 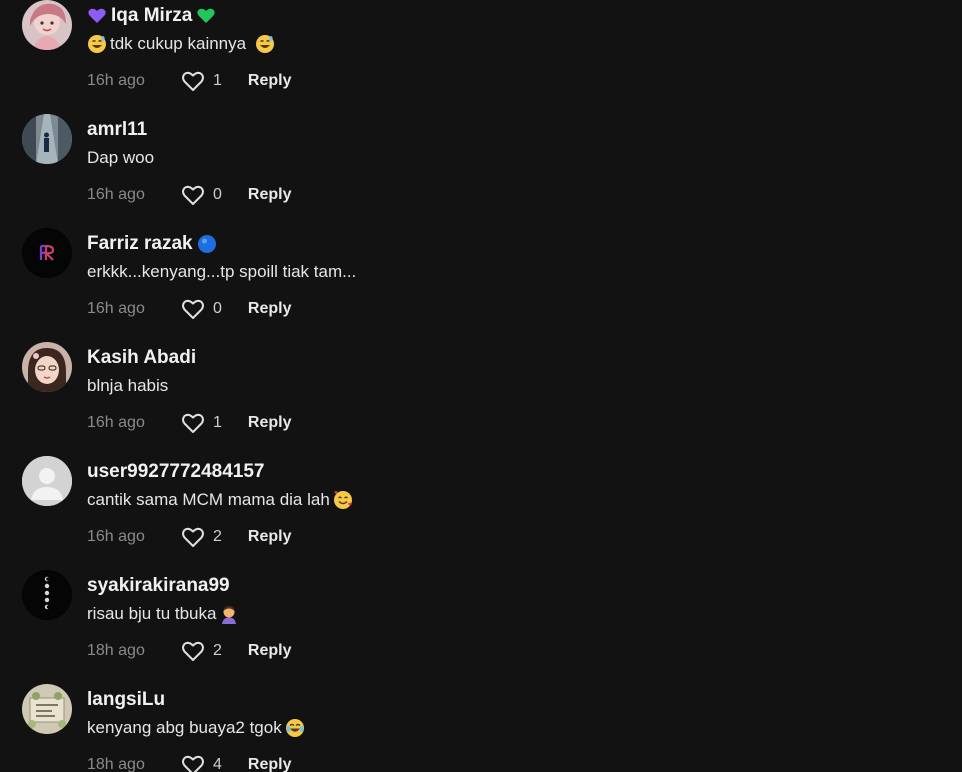 What do you see at coordinates (481, 171) in the screenshot?
I see `comment-item: amrl11 Dap woo 16h ago 0 Reply` at bounding box center [481, 171].